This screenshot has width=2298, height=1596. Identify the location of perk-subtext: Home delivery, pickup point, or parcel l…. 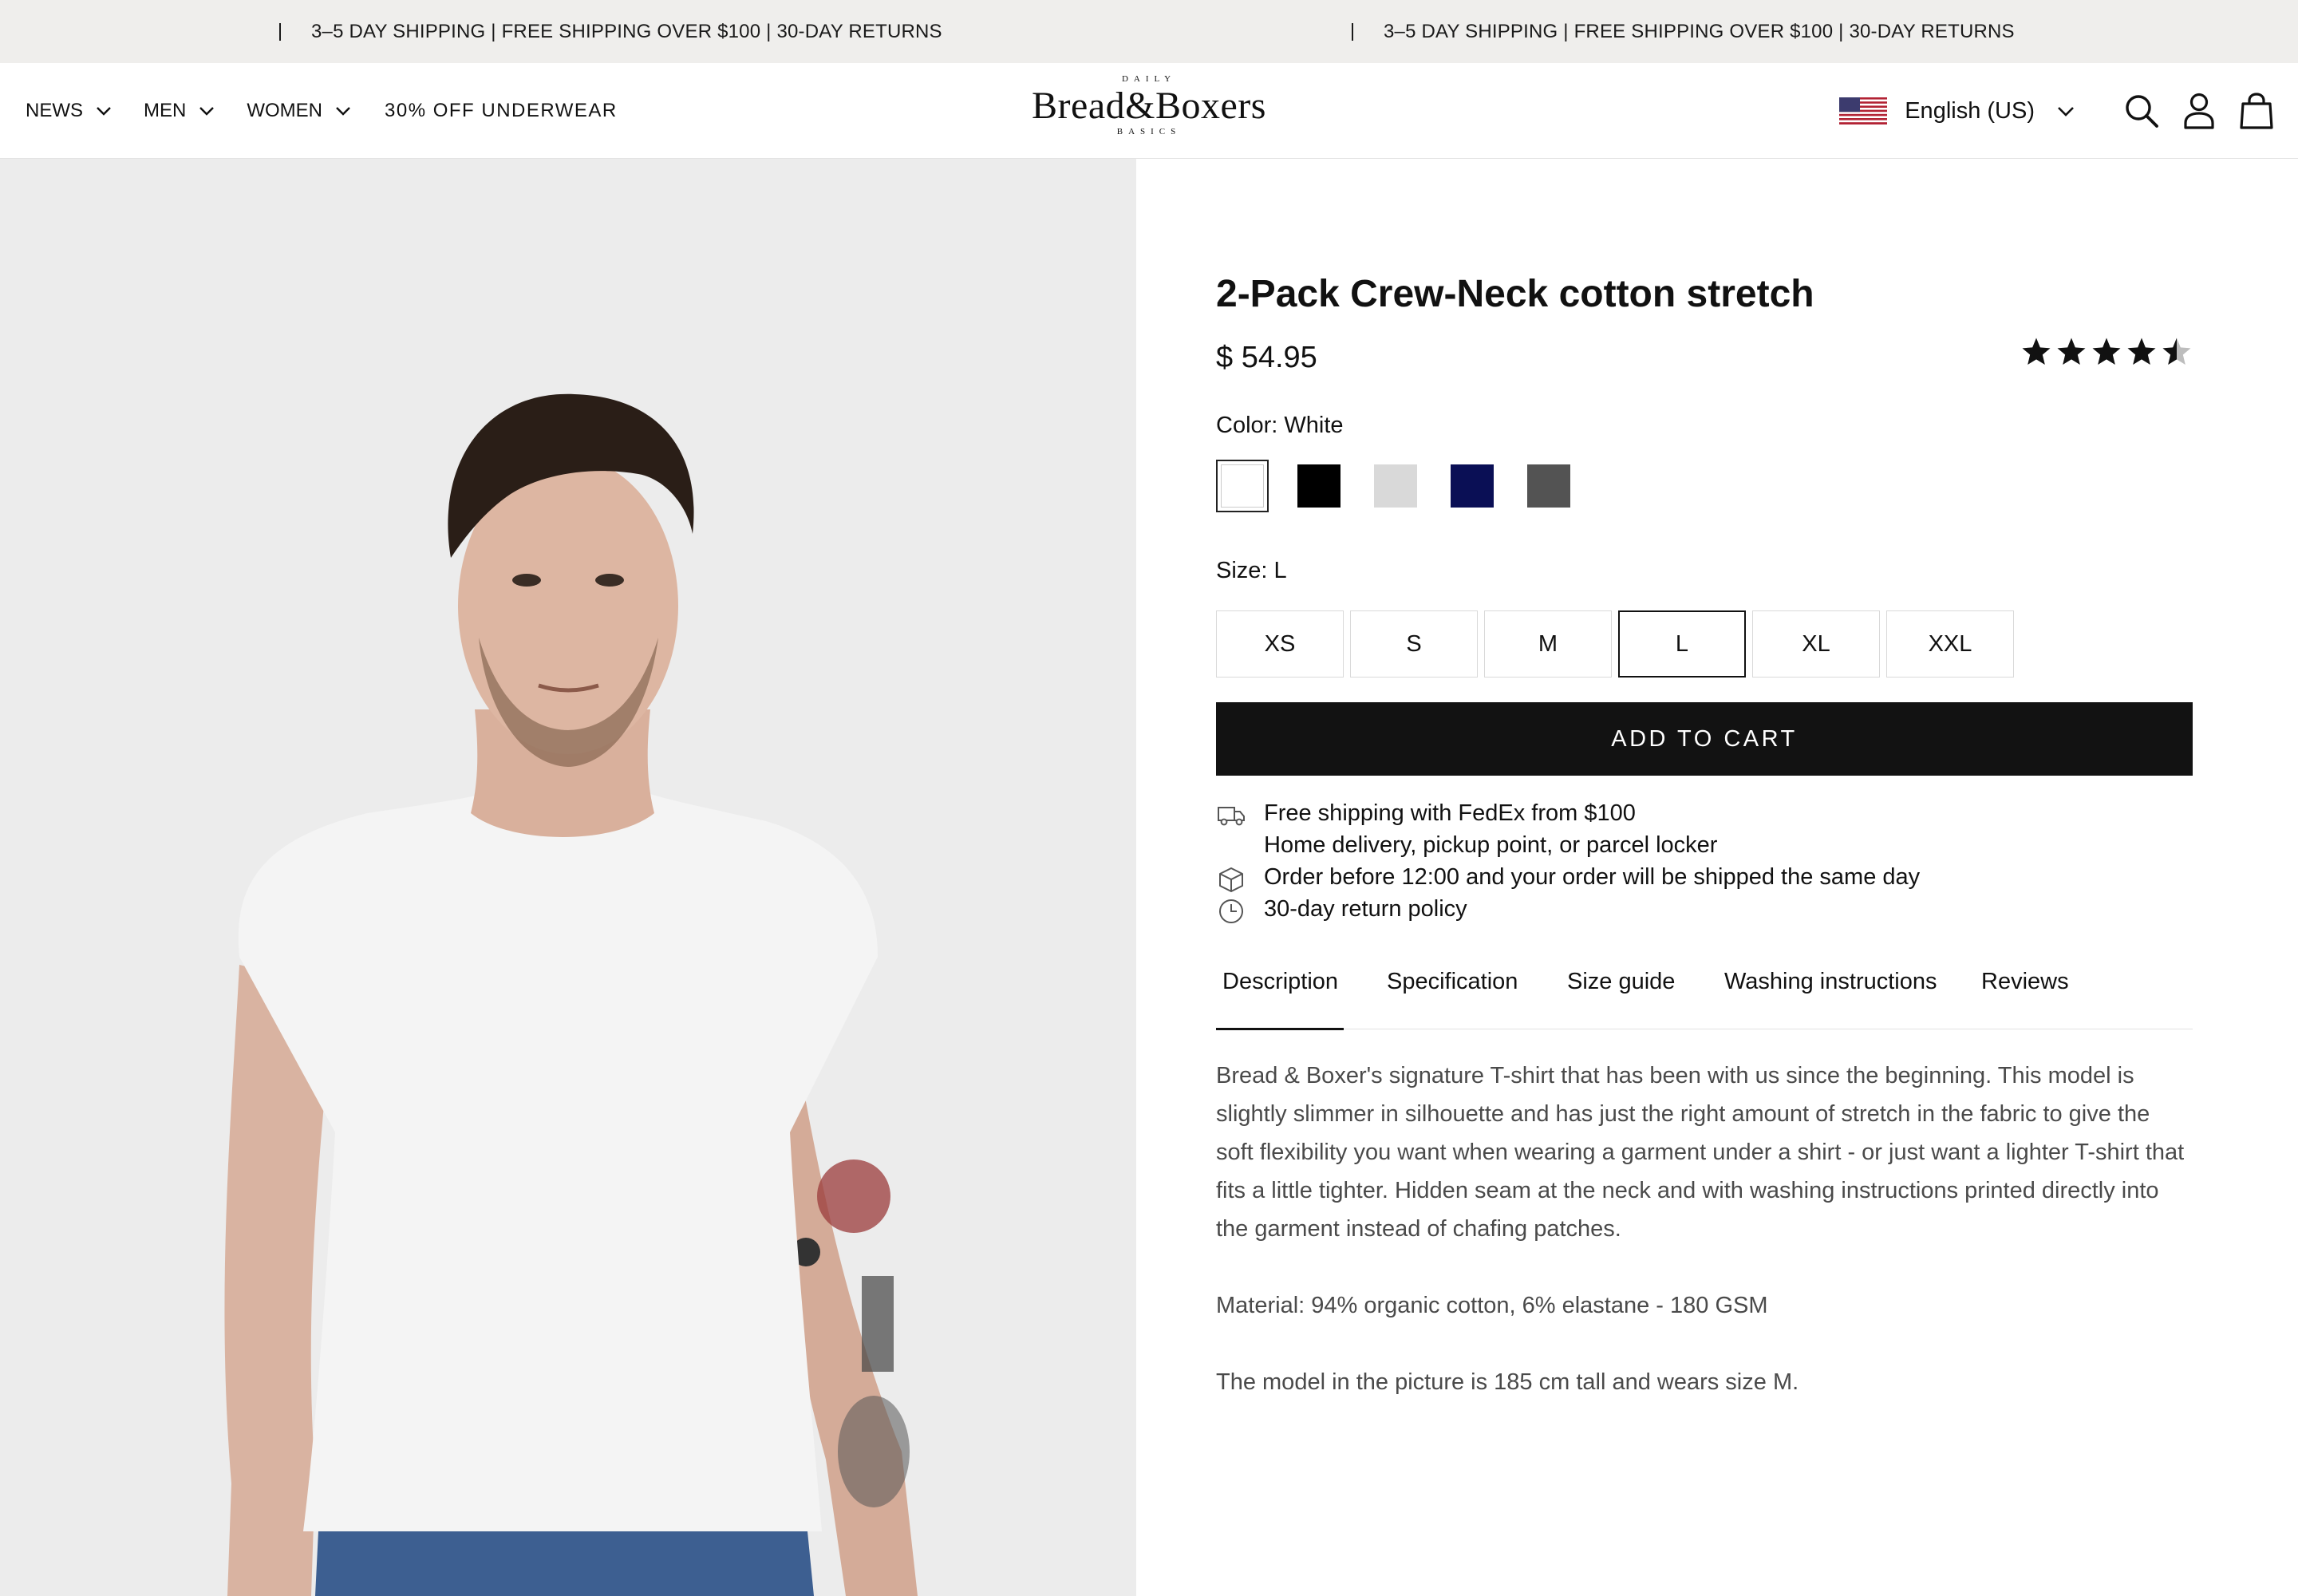
(1491, 845).